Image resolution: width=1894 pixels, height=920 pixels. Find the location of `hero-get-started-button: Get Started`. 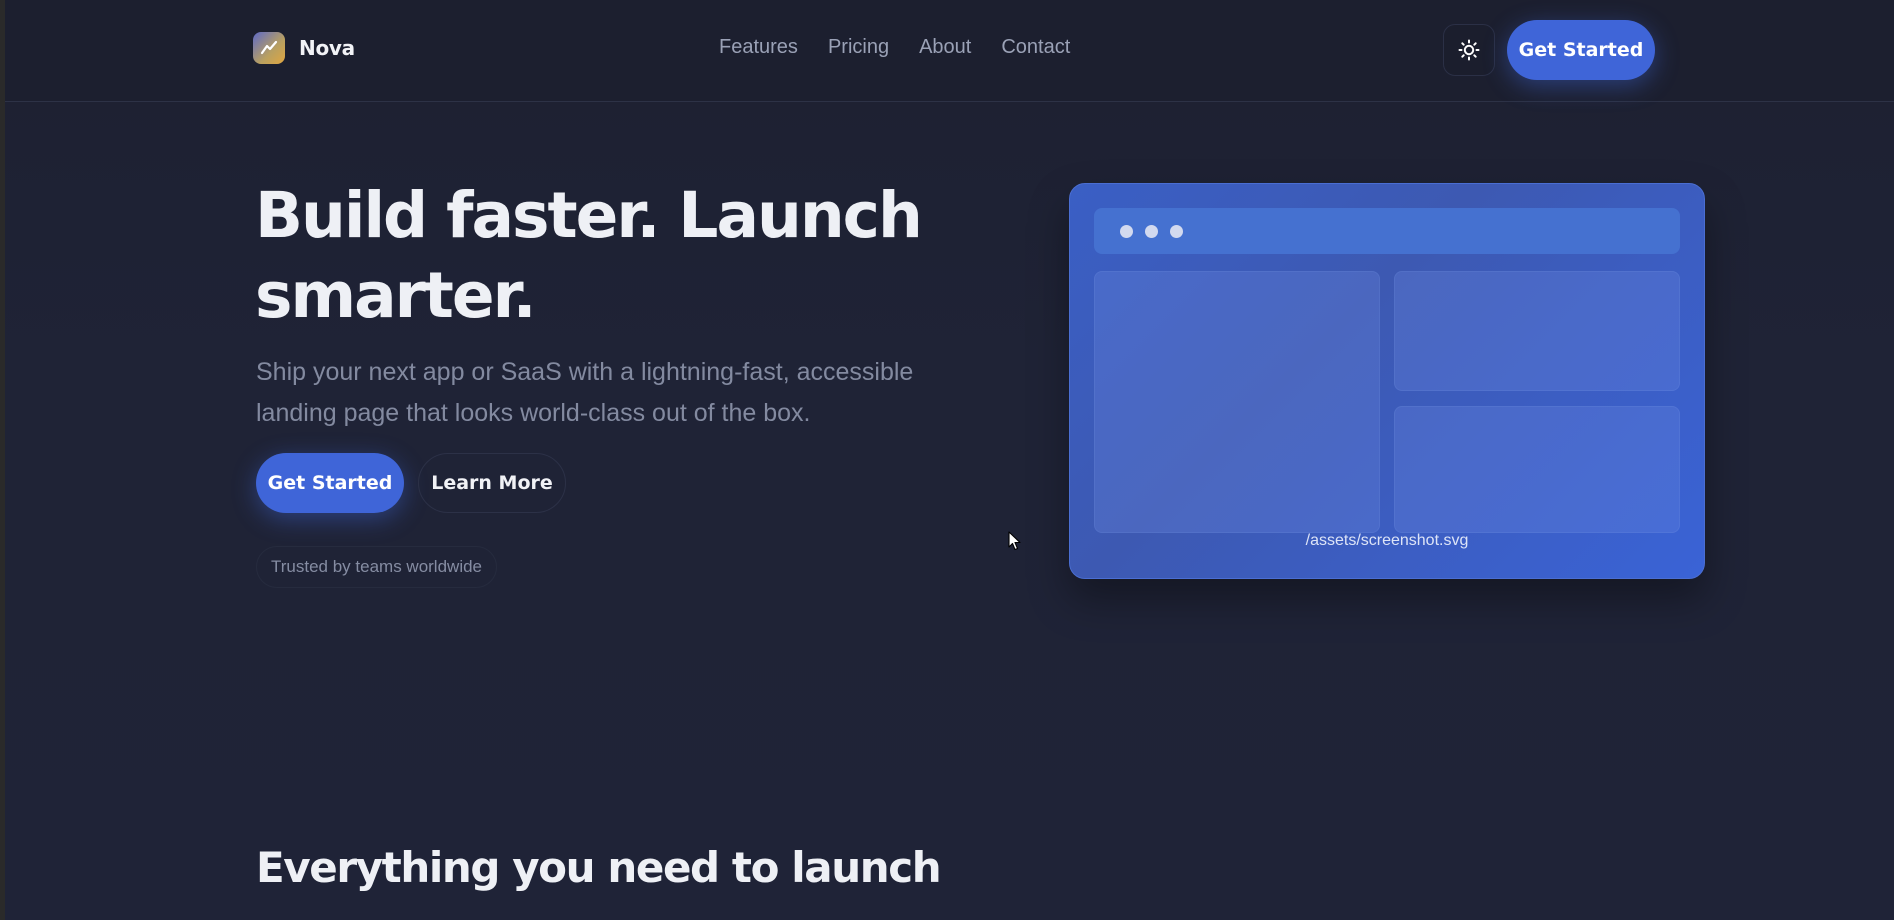

hero-get-started-button: Get Started is located at coordinates (330, 483).